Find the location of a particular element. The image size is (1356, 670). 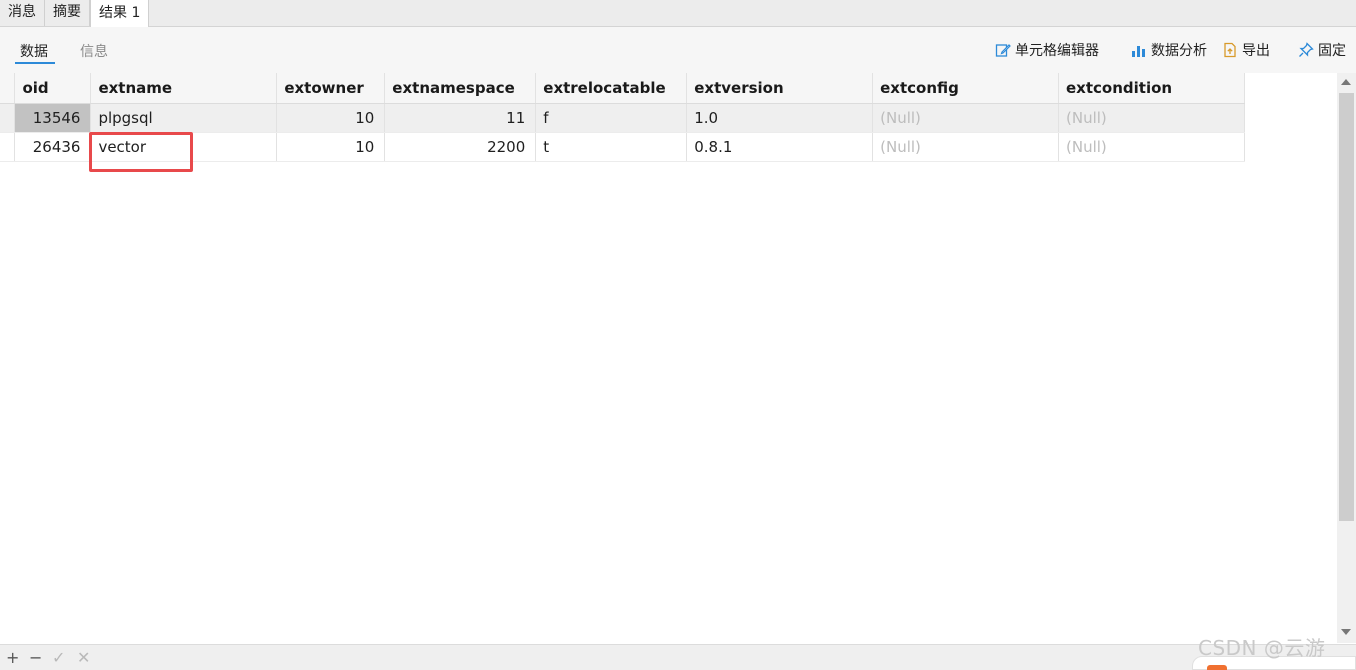

column-header-extversion: extversion is located at coordinates (780, 88).